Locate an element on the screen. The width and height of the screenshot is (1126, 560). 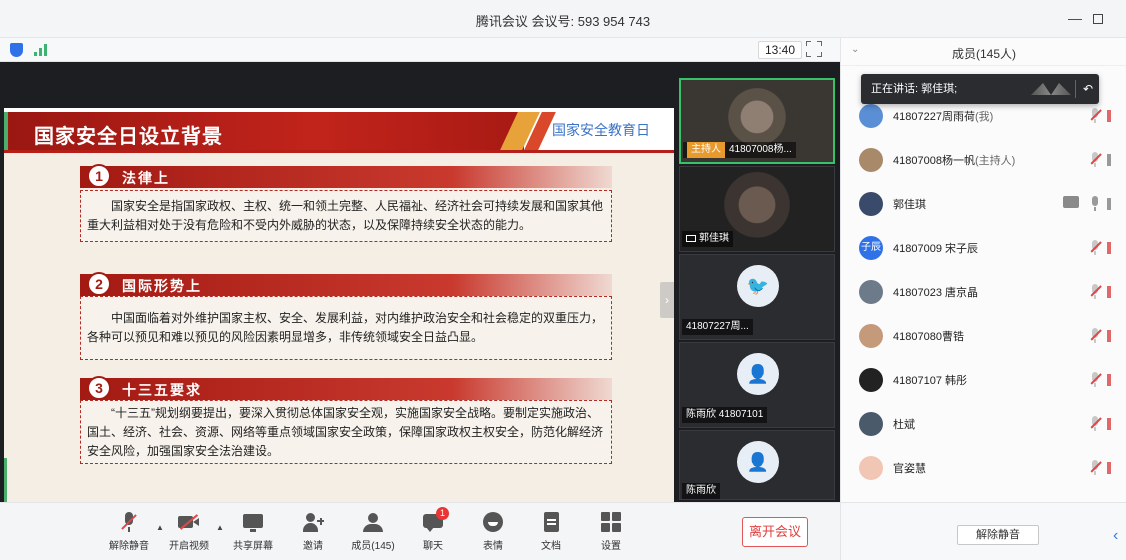
video-tile: 👤 陈雨欣 41807101 is located at coordinates (757, 385).